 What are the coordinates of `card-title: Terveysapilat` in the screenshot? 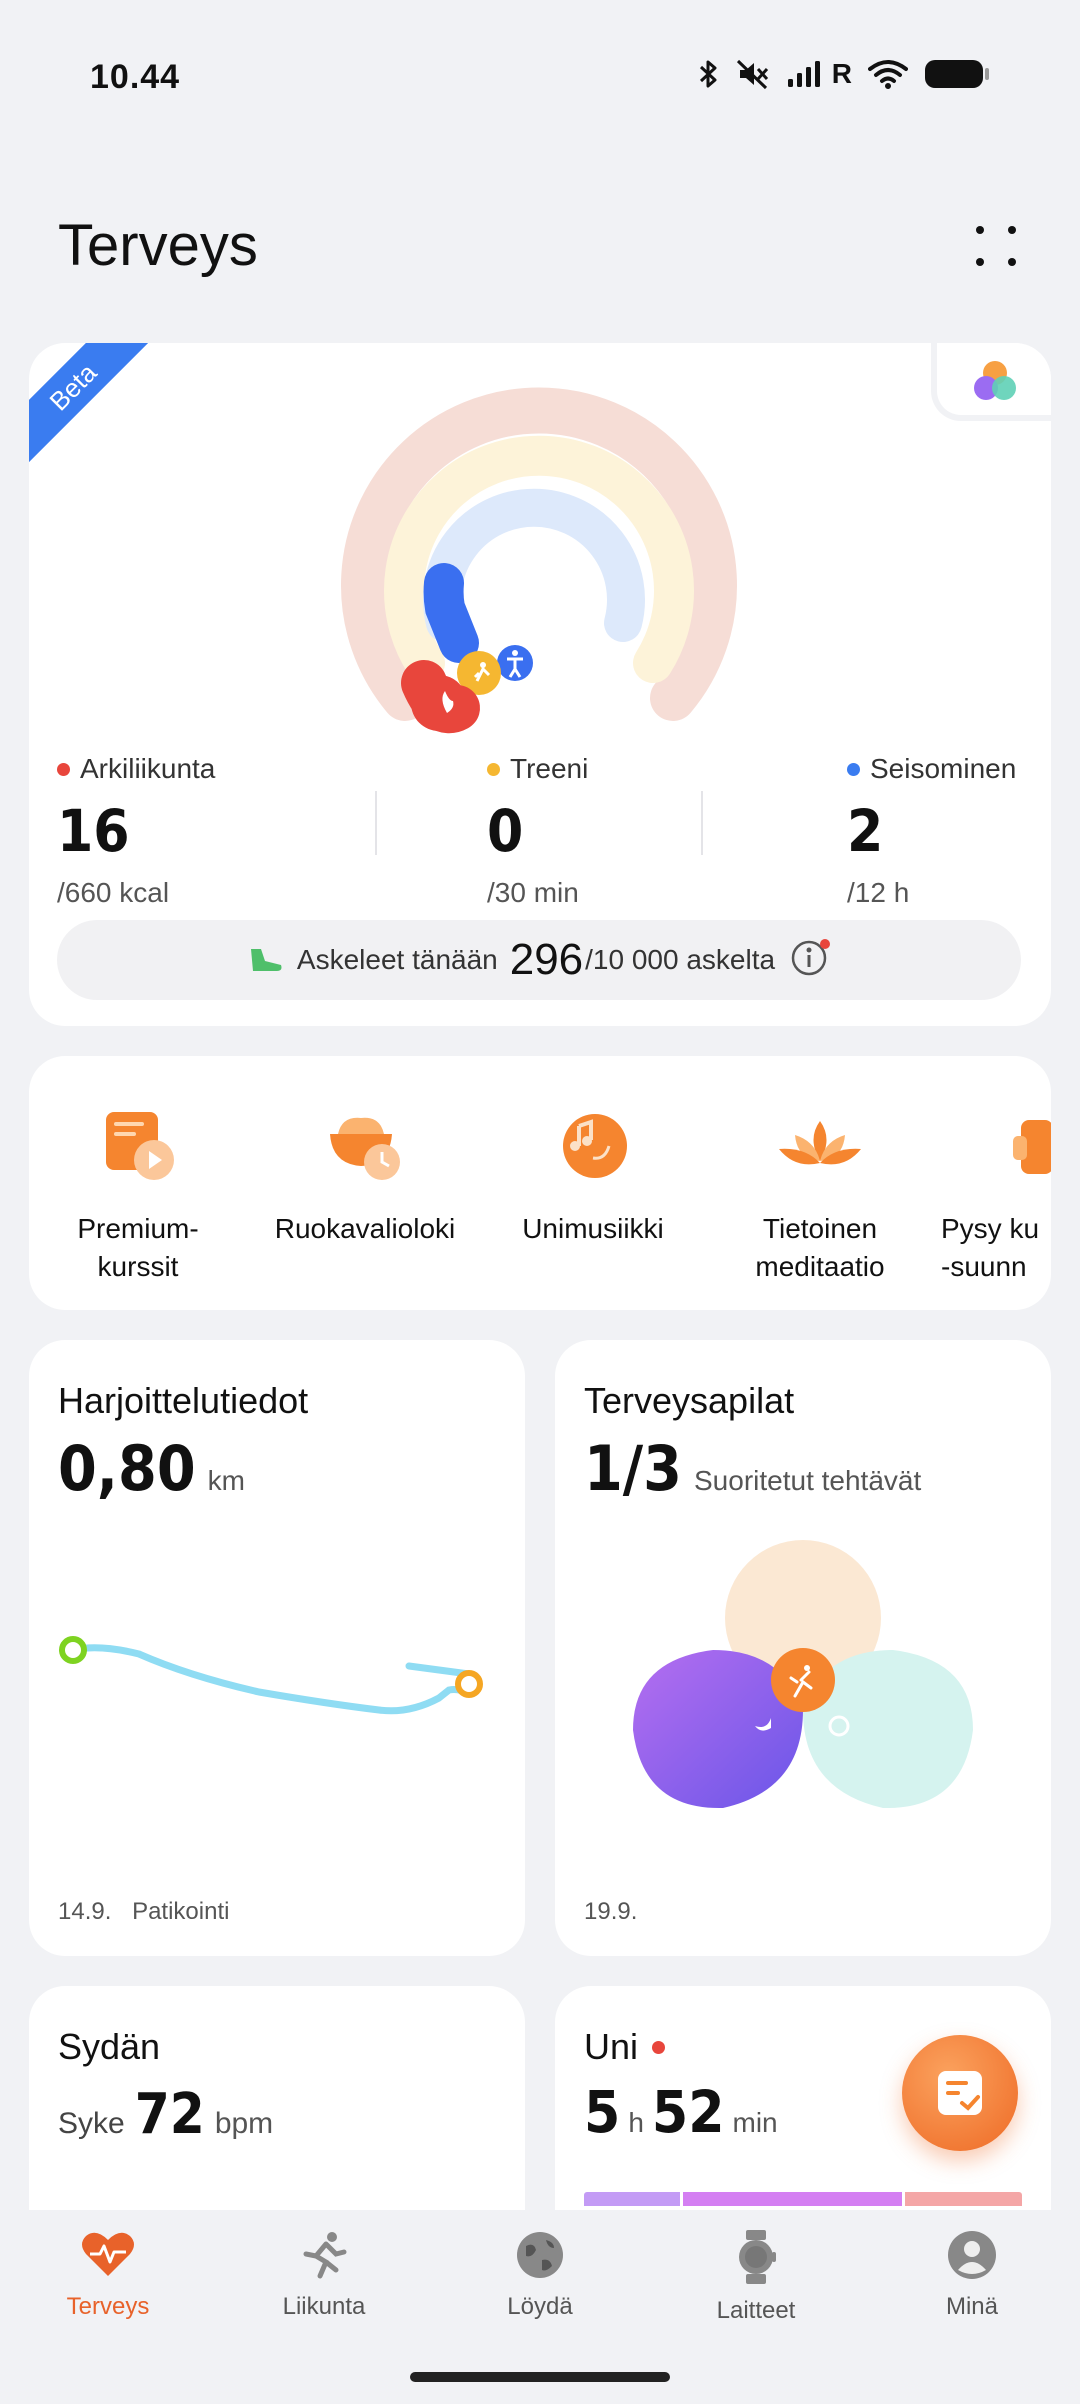 It's located at (689, 1400).